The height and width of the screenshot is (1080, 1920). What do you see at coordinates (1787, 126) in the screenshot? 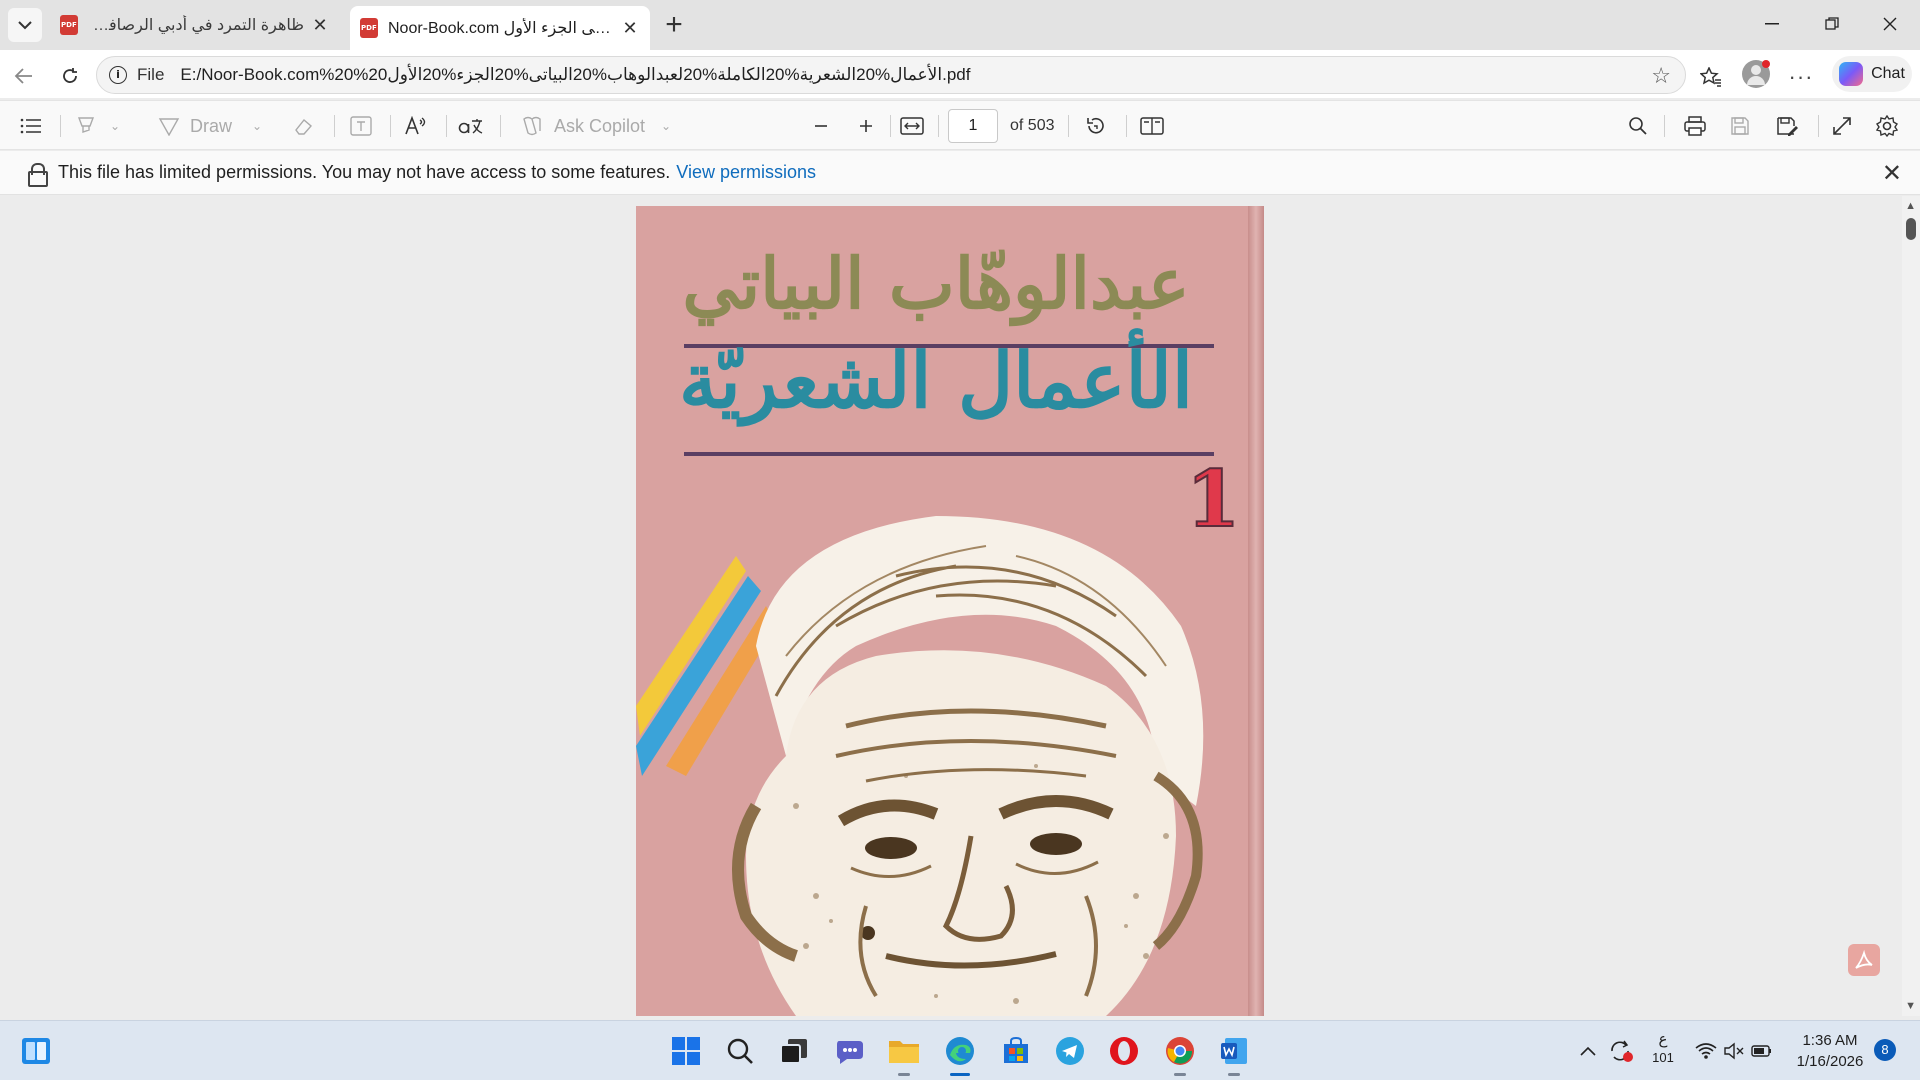
I see `save-as-button` at bounding box center [1787, 126].